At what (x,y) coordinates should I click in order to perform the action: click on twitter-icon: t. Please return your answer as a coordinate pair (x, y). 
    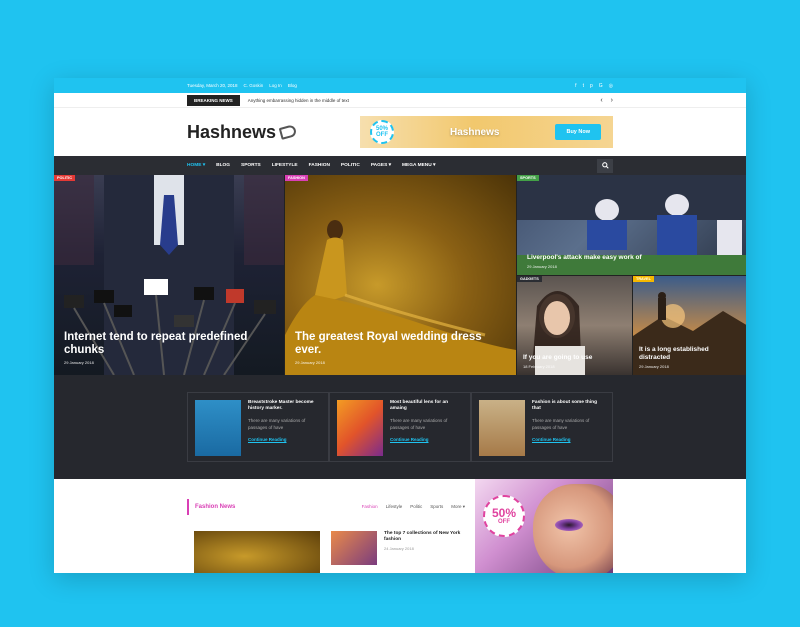
    Looking at the image, I should click on (583, 86).